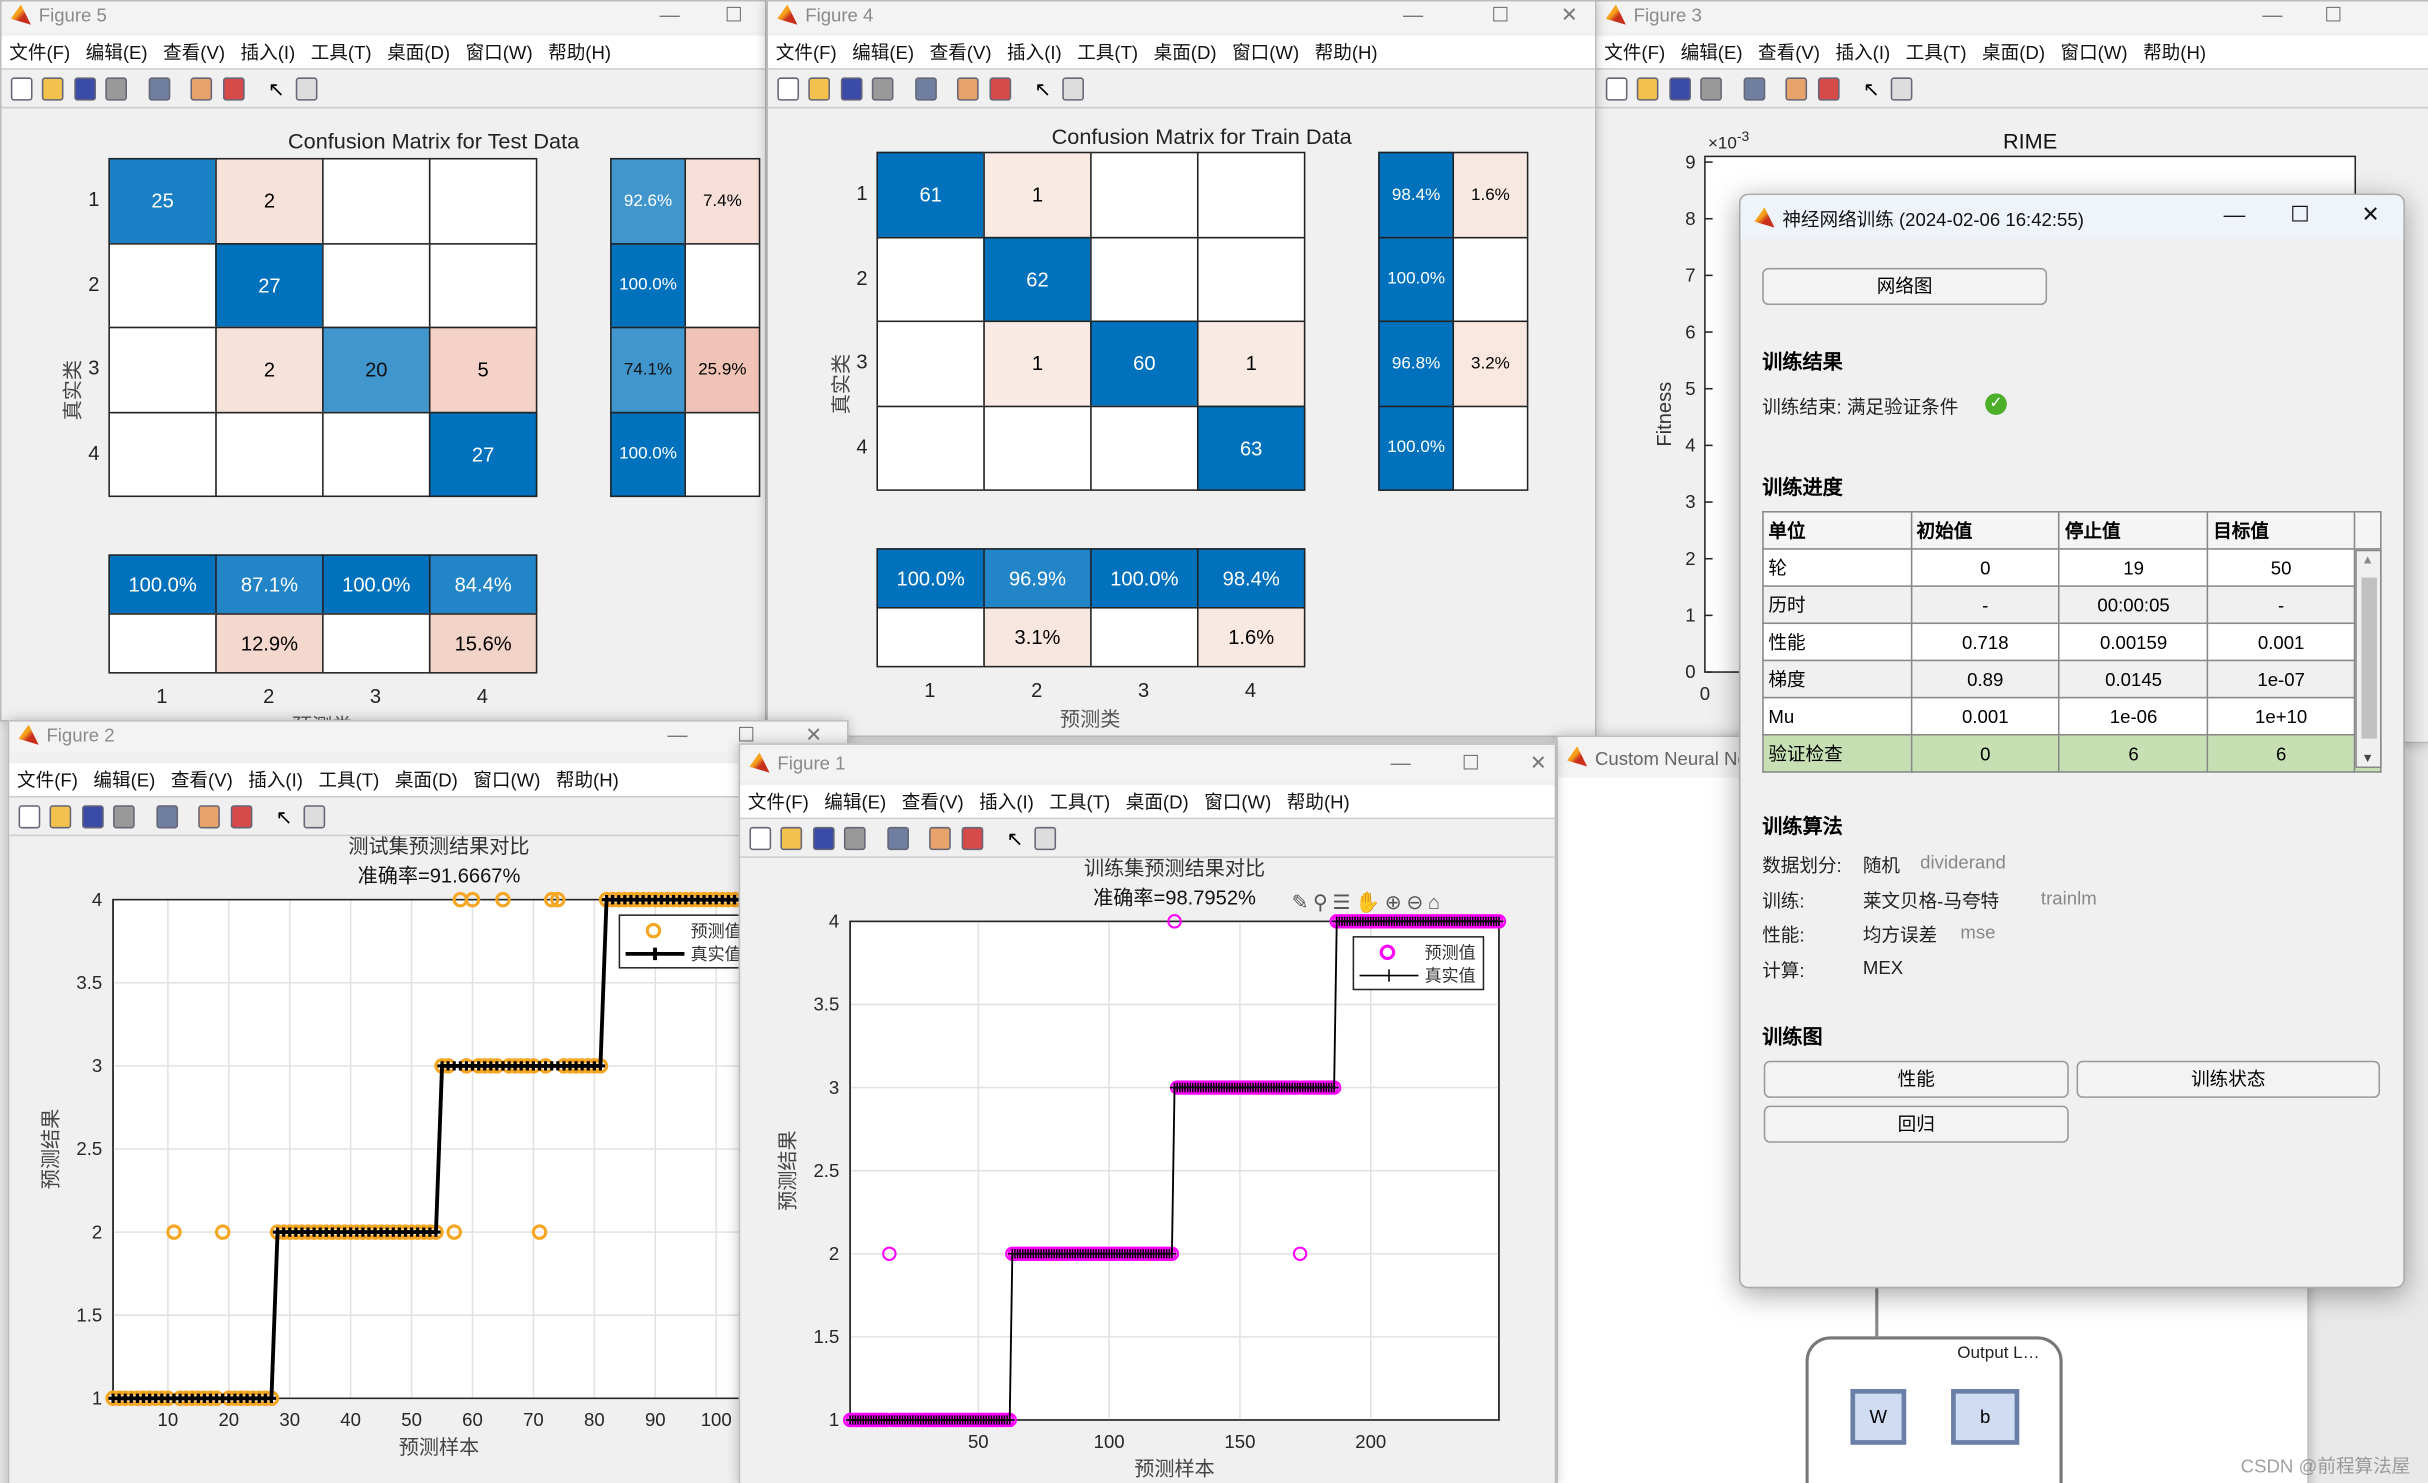 The image size is (2428, 1483). I want to click on scroll-up-icon: ▲, so click(2367, 560).